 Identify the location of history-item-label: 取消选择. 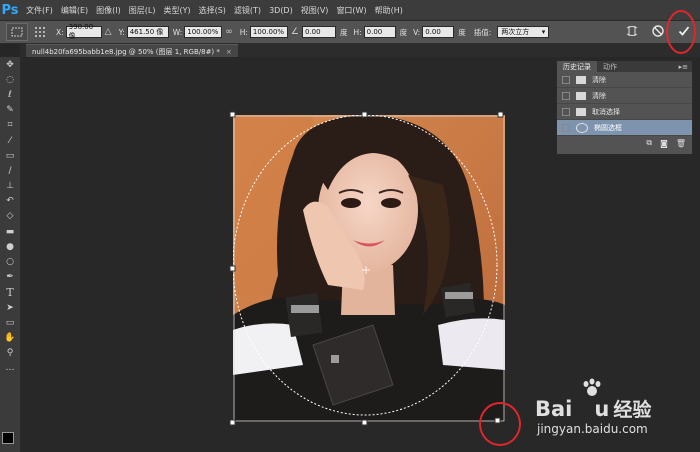
(606, 111).